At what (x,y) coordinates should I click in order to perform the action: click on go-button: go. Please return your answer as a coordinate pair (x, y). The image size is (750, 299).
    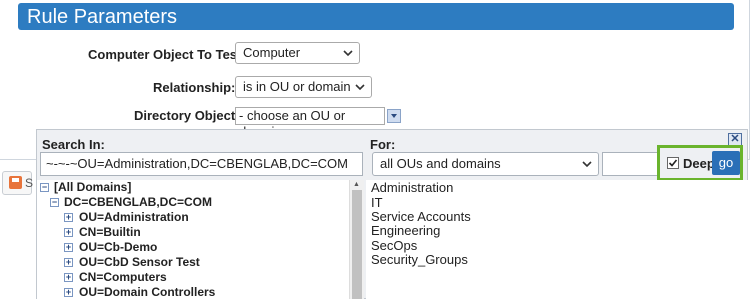
    Looking at the image, I should click on (726, 163).